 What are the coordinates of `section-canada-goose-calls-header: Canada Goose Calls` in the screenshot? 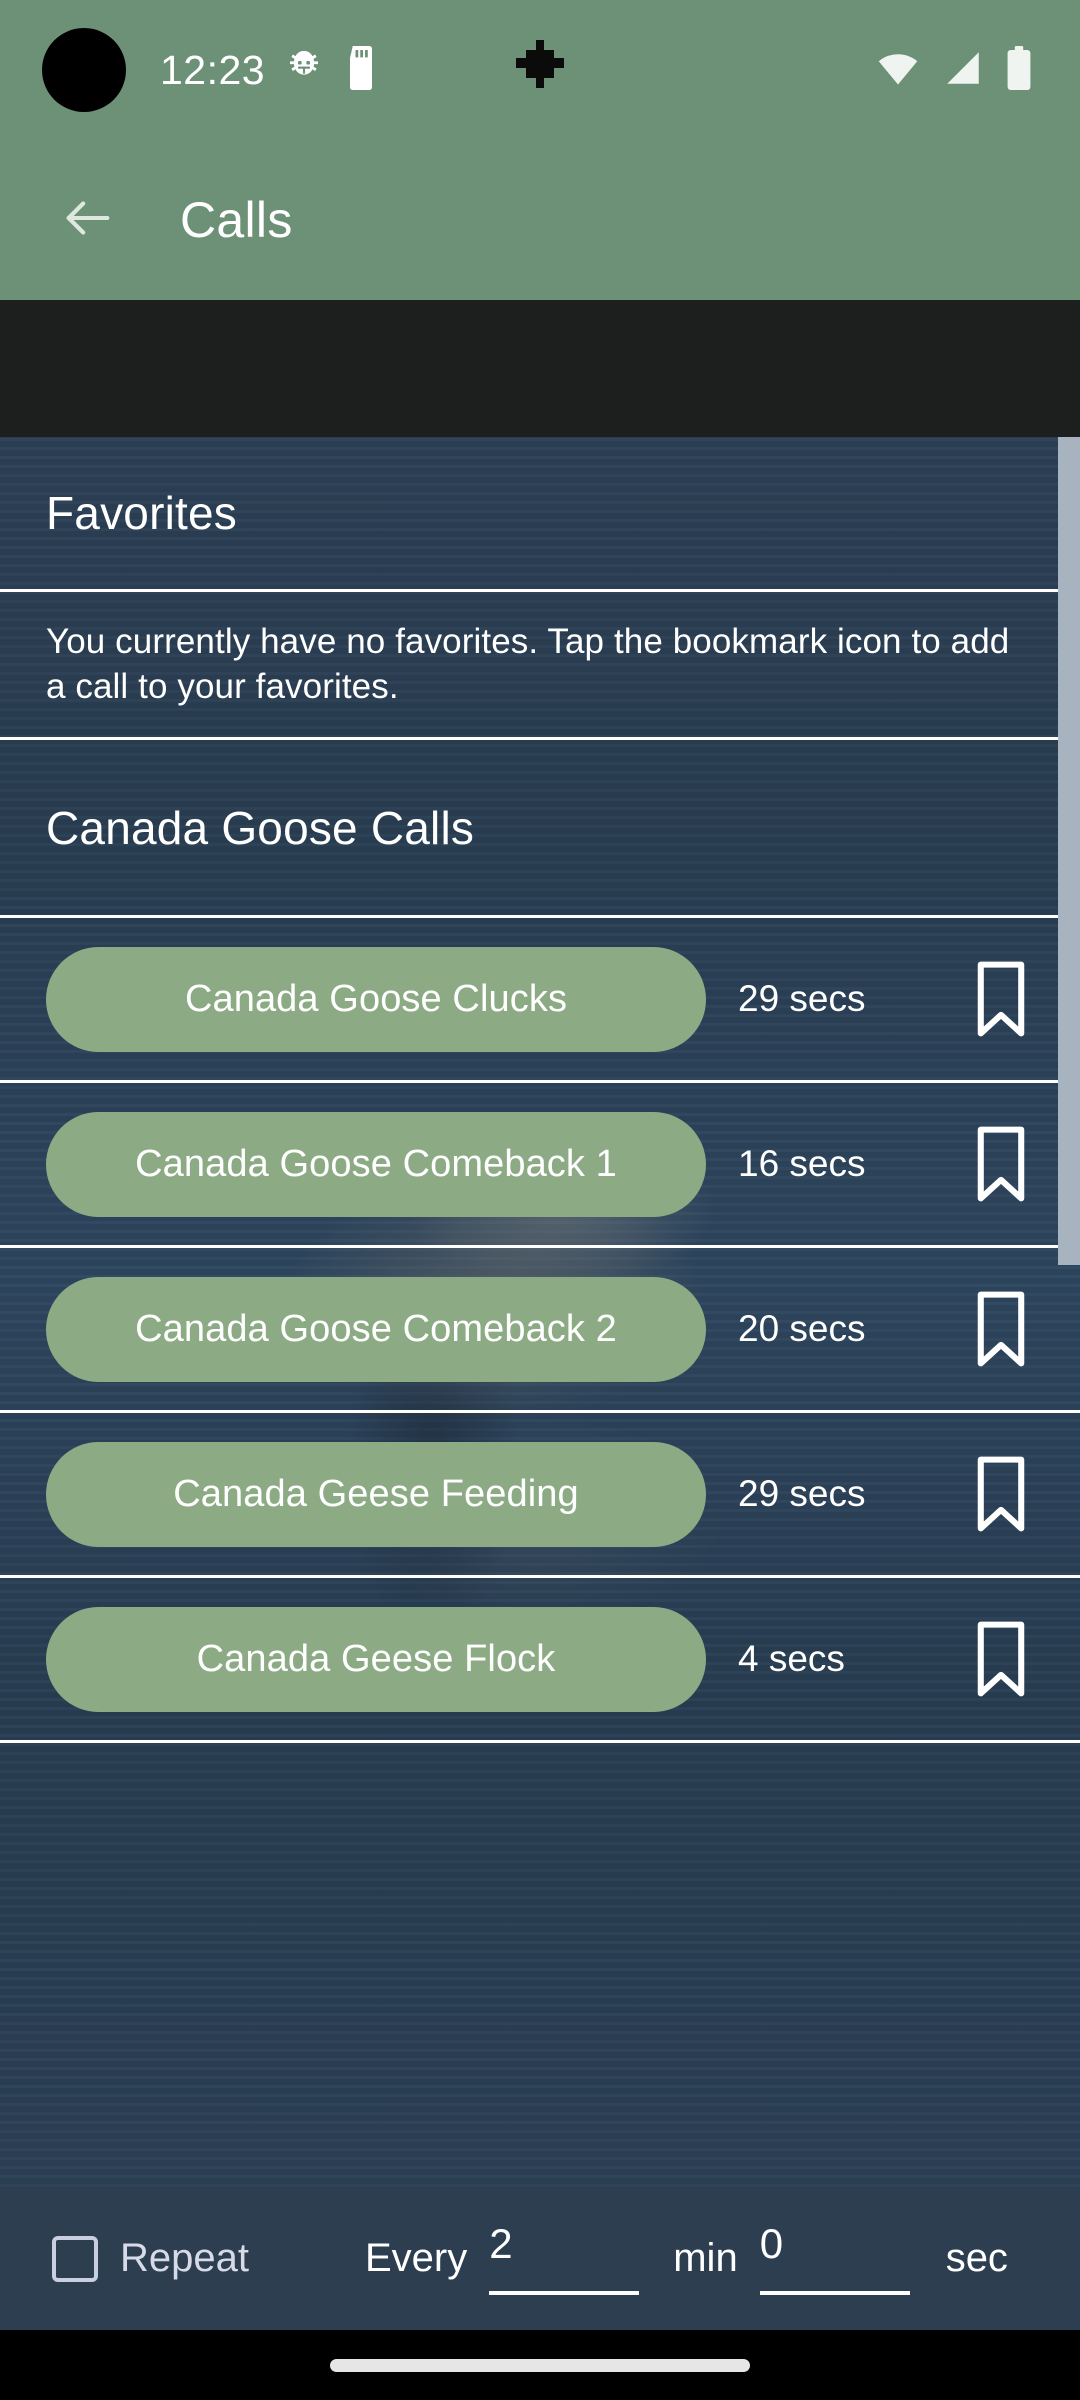 It's located at (540, 829).